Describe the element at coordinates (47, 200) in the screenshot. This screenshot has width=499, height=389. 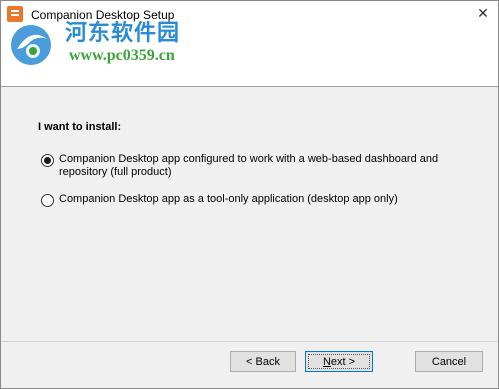
I see `radio-tool-only` at that location.